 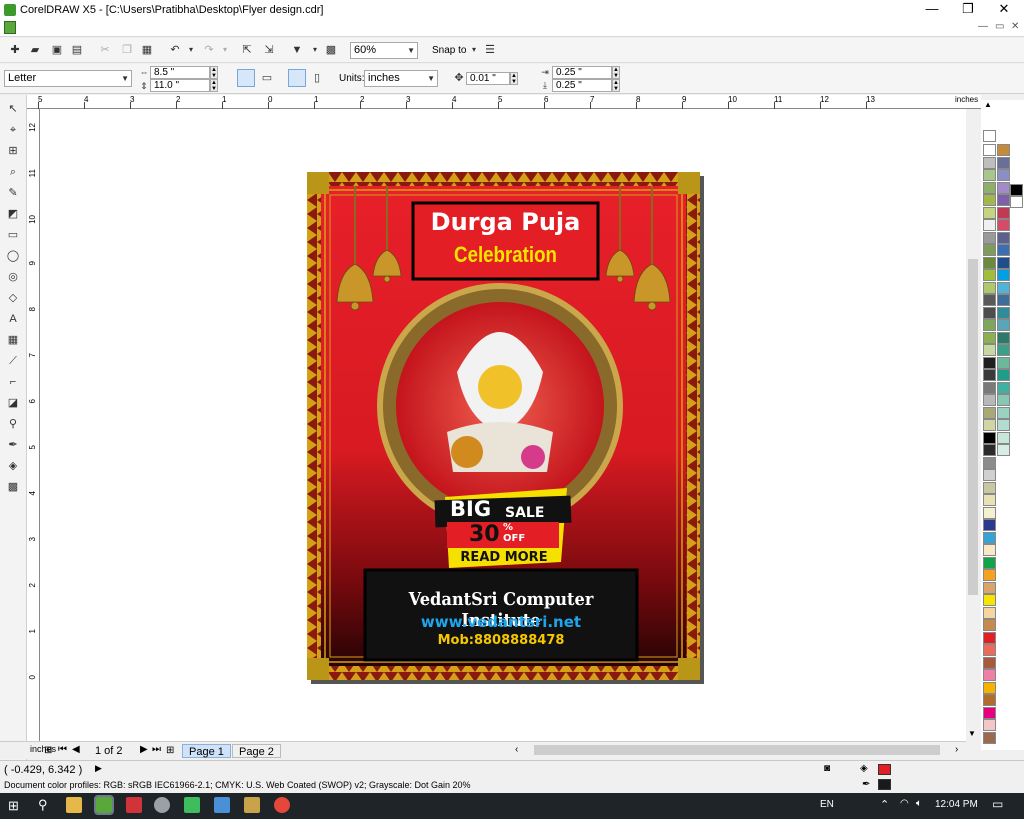 I want to click on snap-to-button: Snap to, so click(x=449, y=50).